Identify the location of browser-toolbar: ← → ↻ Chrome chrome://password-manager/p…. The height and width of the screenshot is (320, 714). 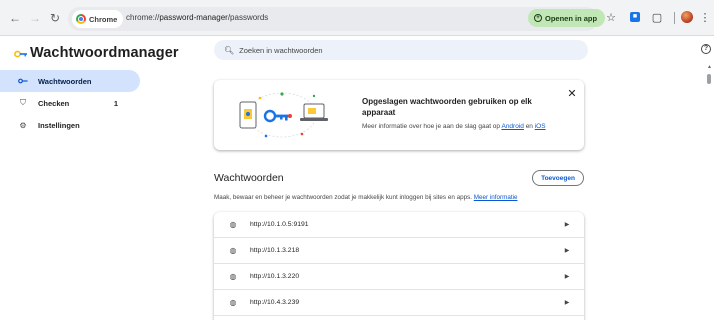
(357, 18).